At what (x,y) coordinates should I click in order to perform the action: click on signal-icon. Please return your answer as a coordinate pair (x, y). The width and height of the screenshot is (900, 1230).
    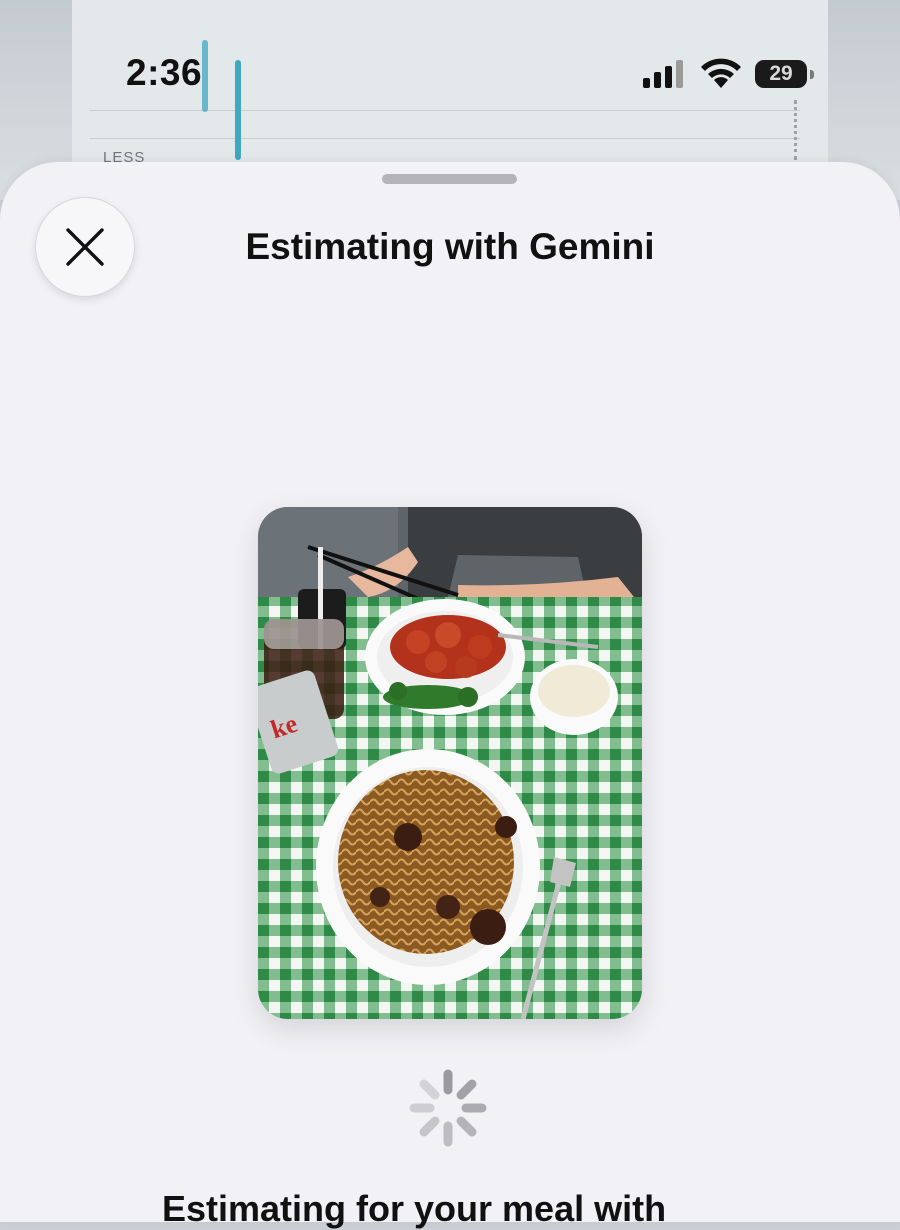
    Looking at the image, I should click on (663, 74).